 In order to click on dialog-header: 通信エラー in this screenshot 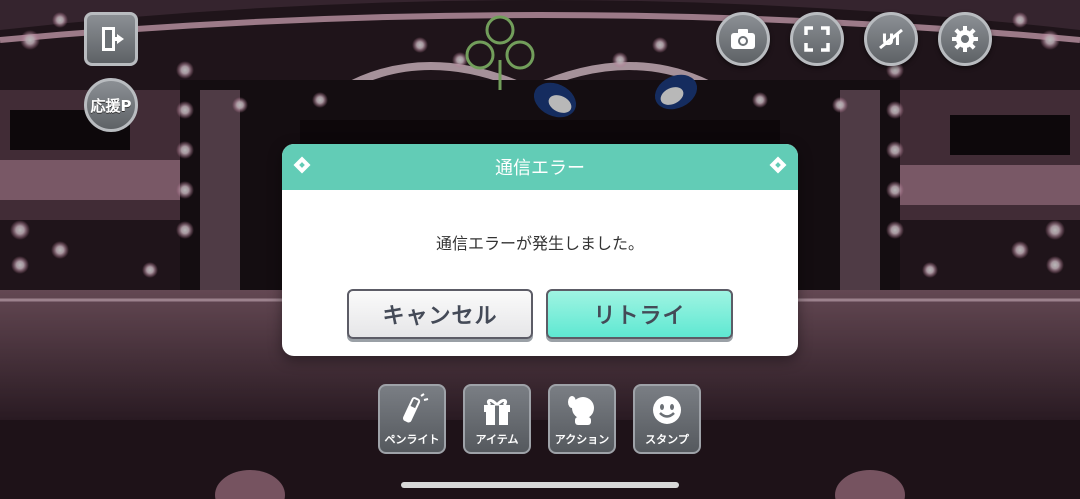, I will do `click(540, 167)`.